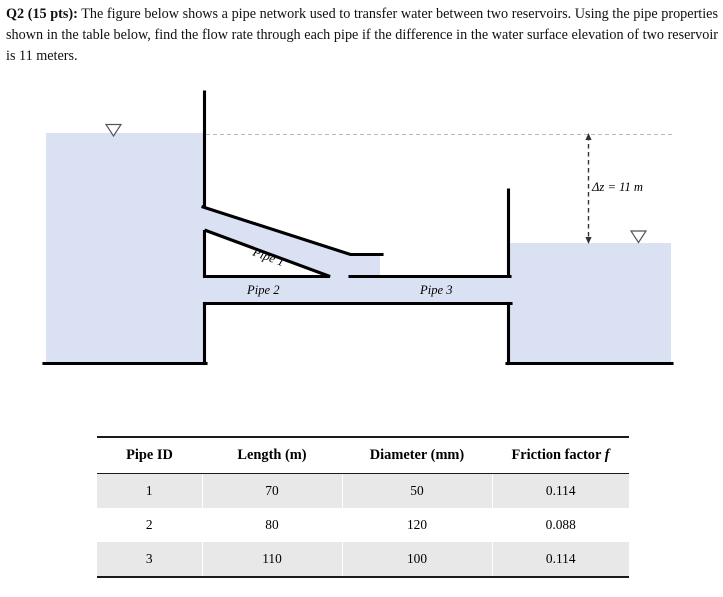 The height and width of the screenshot is (597, 723). I want to click on cell-pipe-id: 1, so click(149, 490).